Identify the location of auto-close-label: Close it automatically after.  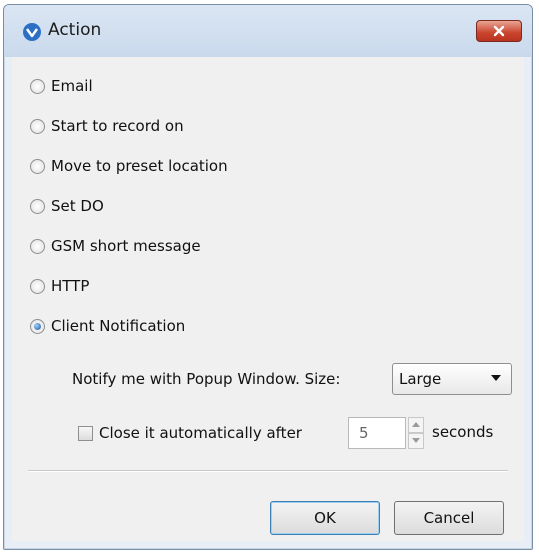
(200, 433).